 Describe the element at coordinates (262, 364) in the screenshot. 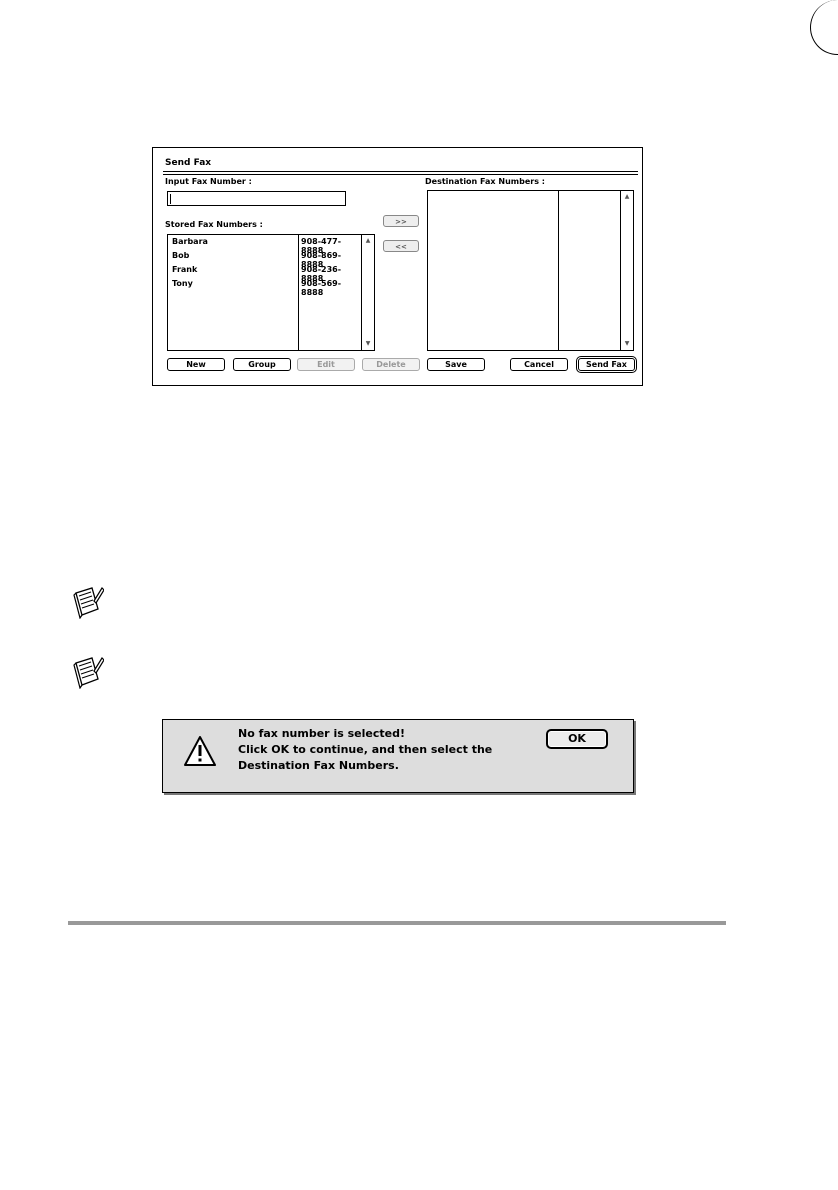

I see `group-button: Group` at that location.